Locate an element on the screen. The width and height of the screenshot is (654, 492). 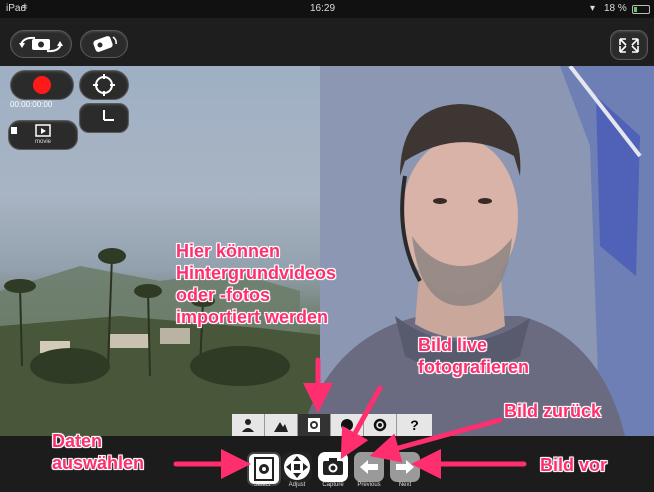
live-callout-line-1: Bild live is located at coordinates (453, 345).